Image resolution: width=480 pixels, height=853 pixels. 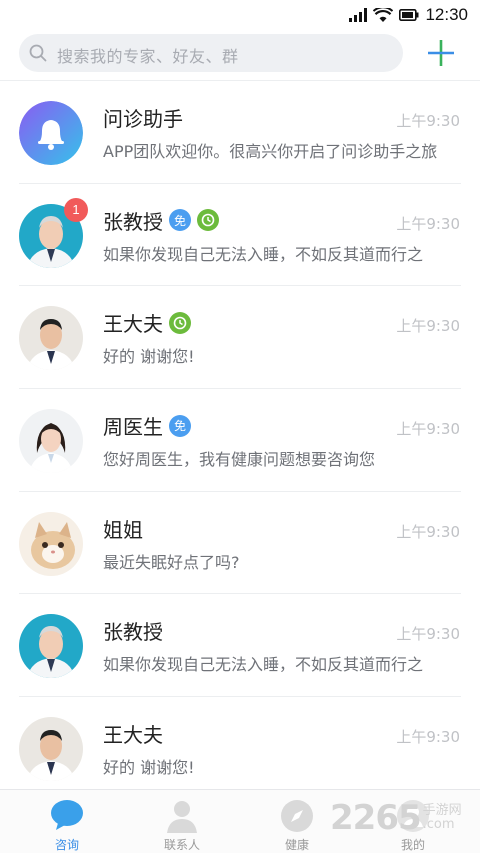 I want to click on chat-bubble-icon, so click(x=67, y=815).